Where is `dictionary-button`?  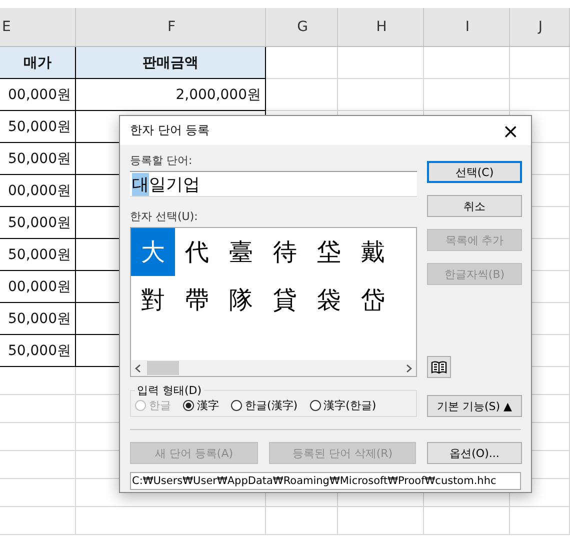 dictionary-button is located at coordinates (439, 367).